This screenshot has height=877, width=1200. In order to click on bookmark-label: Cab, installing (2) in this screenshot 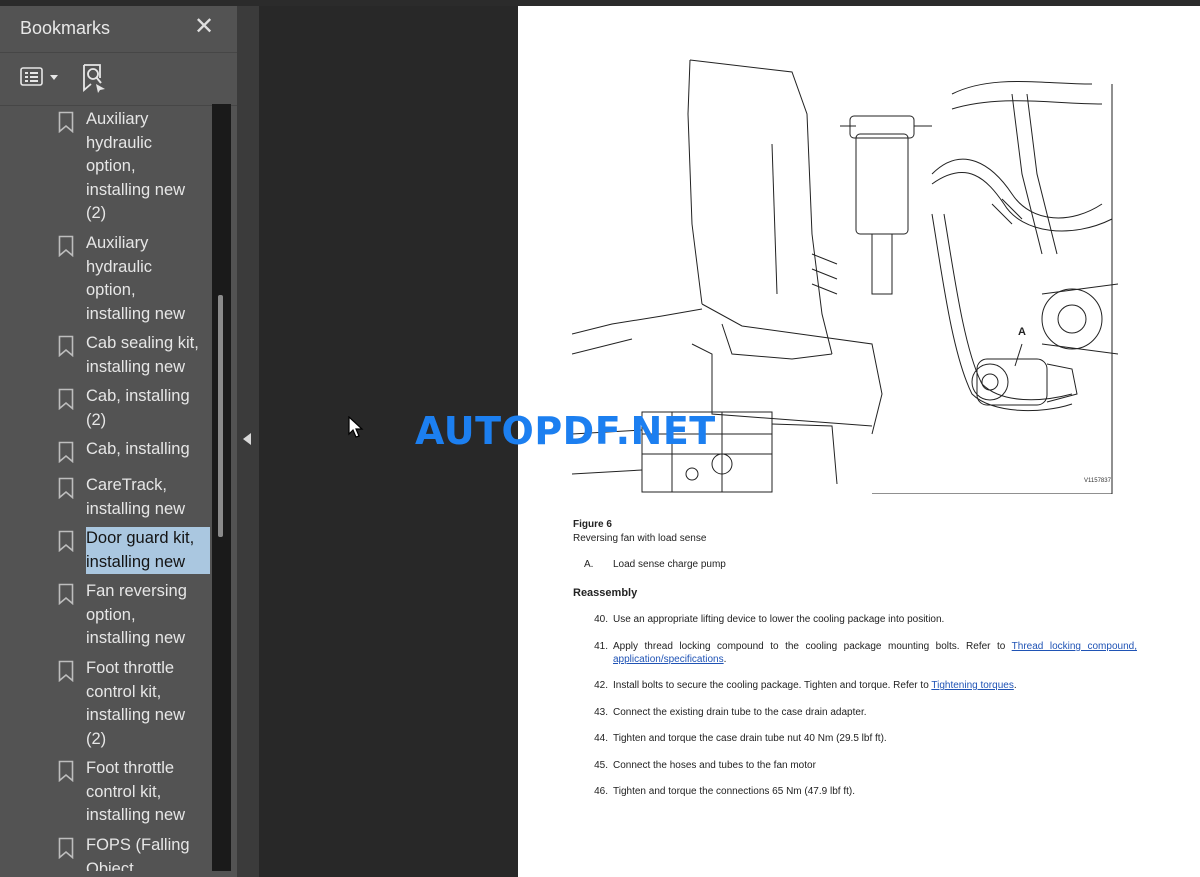, I will do `click(138, 408)`.